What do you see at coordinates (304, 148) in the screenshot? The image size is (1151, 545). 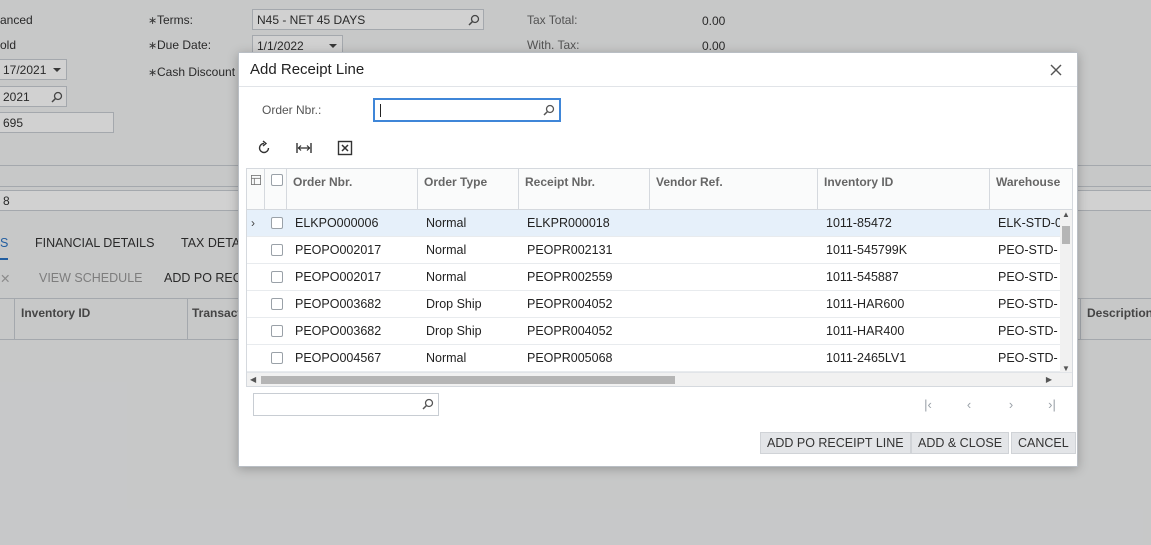 I see `fit-columns-icon` at bounding box center [304, 148].